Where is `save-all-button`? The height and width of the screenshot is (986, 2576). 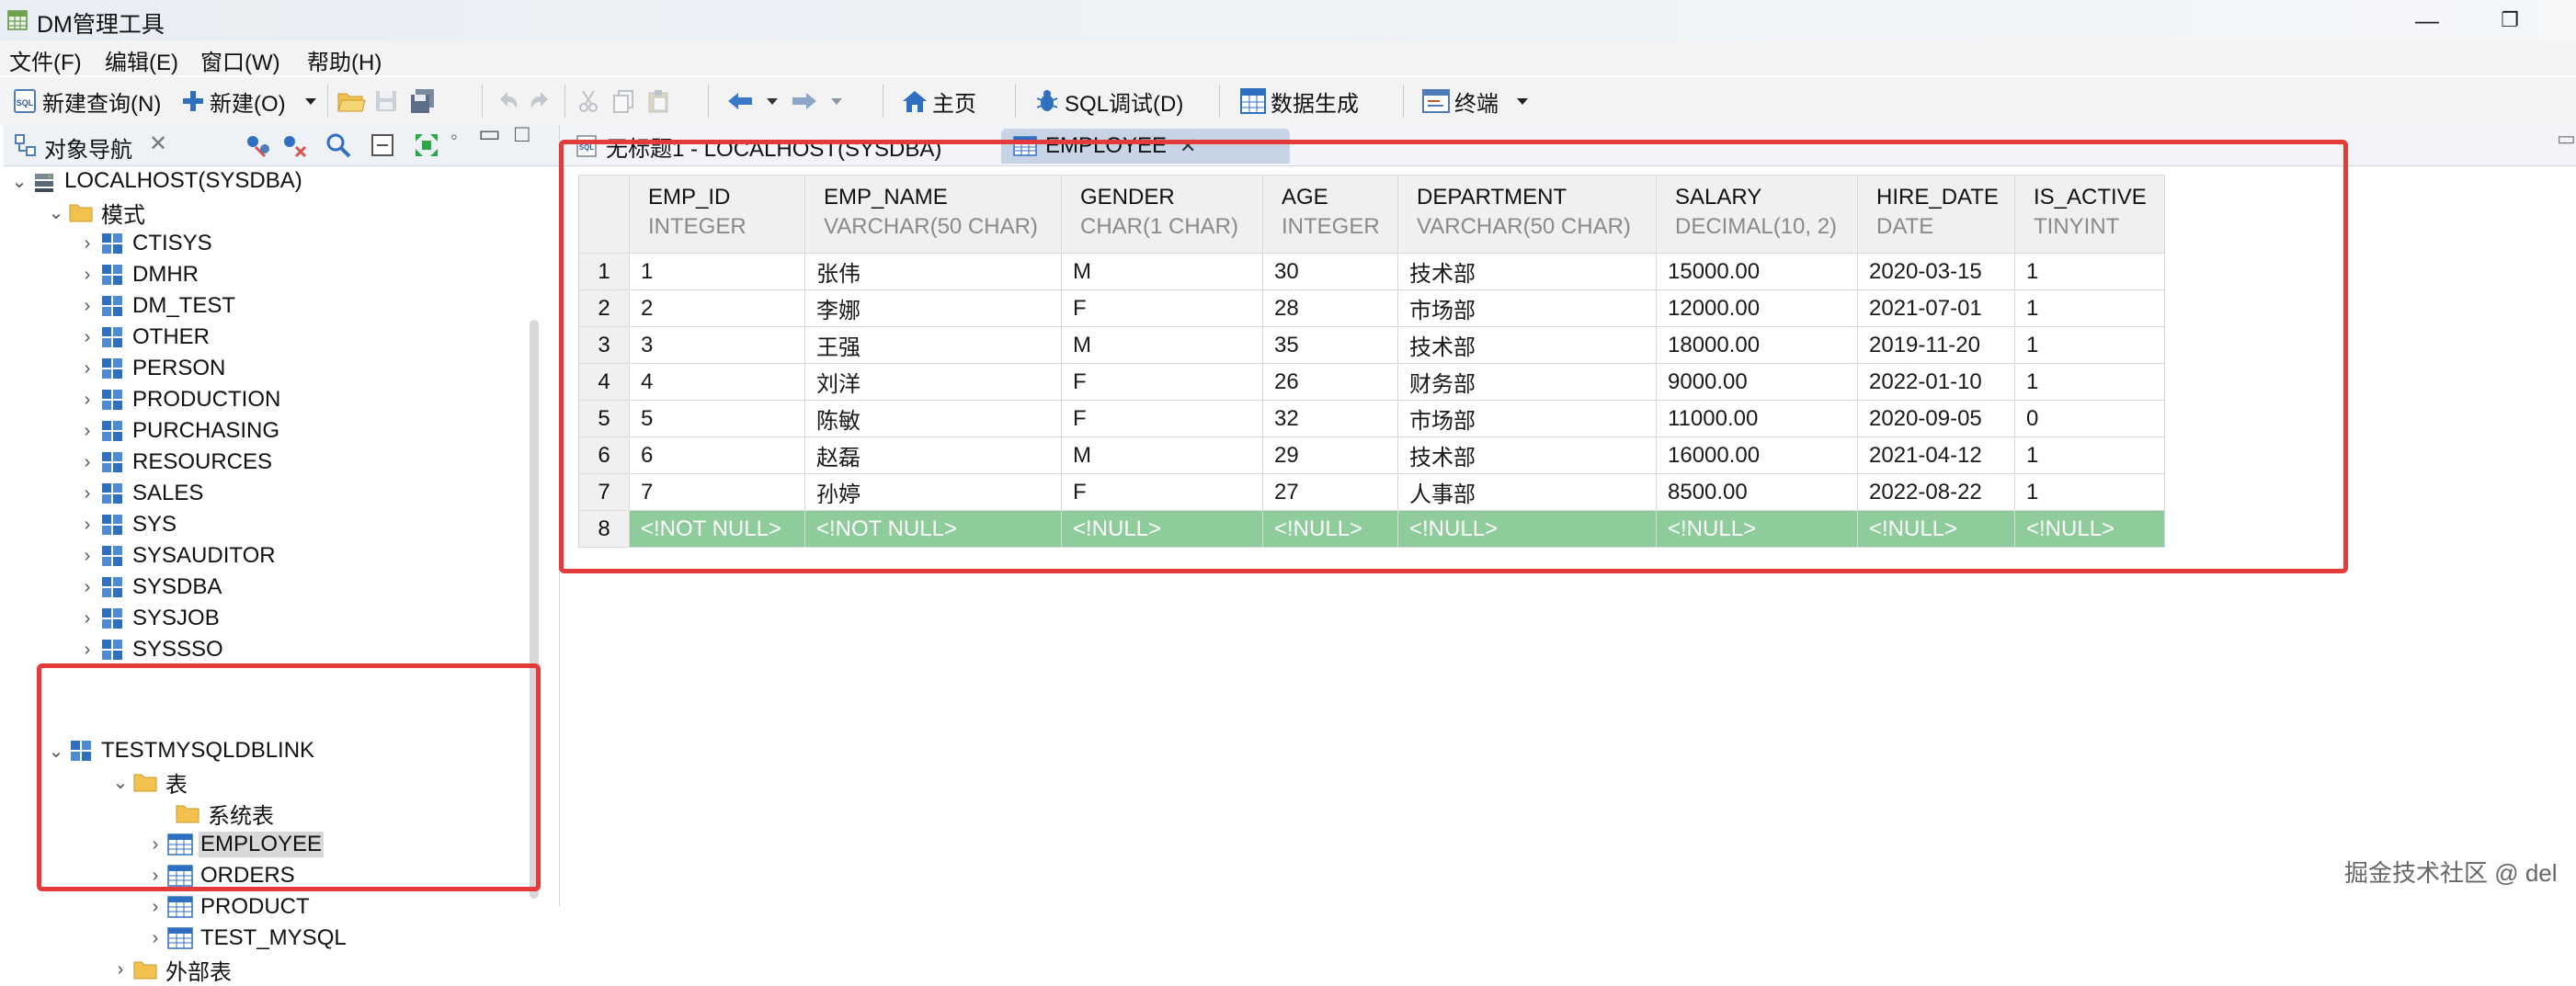
save-all-button is located at coordinates (423, 101).